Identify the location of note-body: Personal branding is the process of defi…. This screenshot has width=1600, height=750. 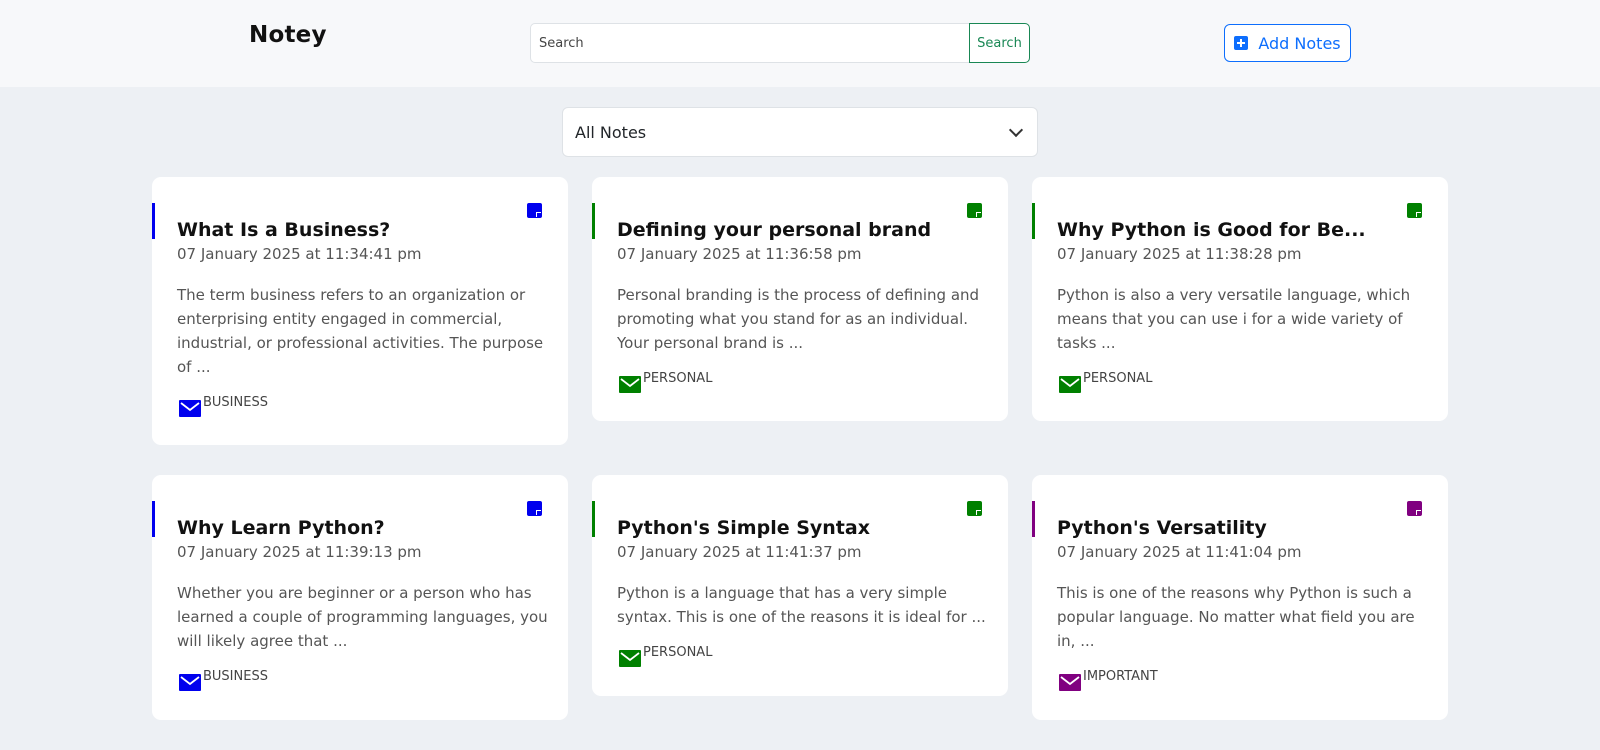
(798, 319).